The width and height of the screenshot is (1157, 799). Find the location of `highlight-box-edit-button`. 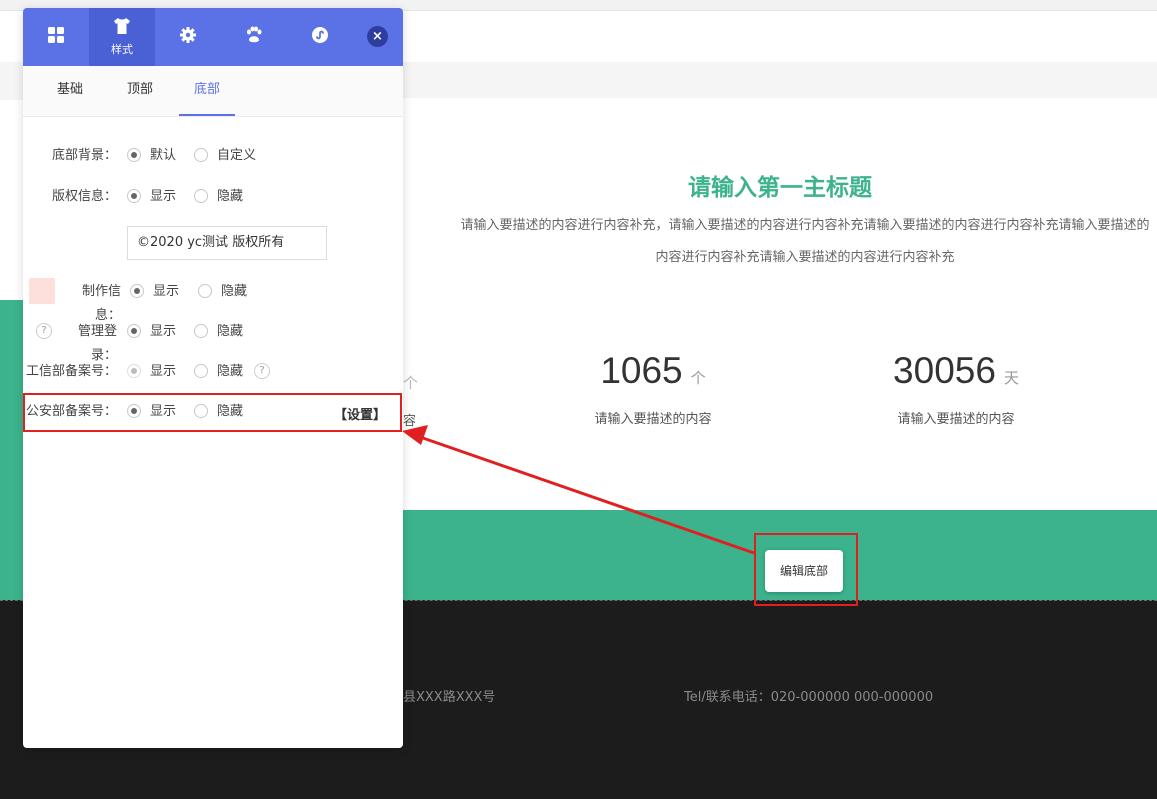

highlight-box-edit-button is located at coordinates (806, 569).